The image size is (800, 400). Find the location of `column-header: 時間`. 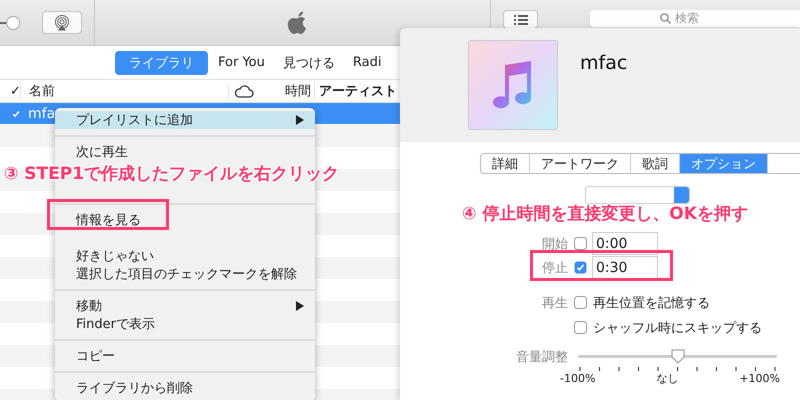

column-header: 時間 is located at coordinates (286, 91).